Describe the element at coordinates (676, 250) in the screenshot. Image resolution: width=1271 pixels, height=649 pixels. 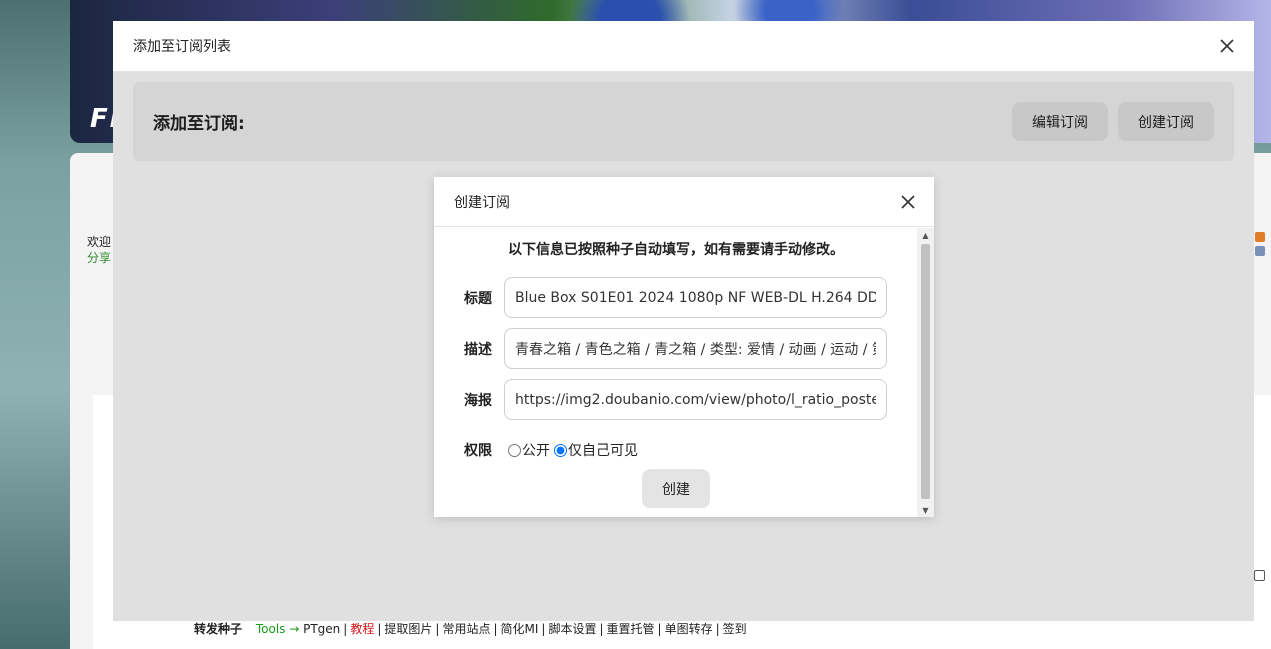
I see `autofill-notice: 以下信息已按照种子自动填写，如有需要请手动修改。` at that location.